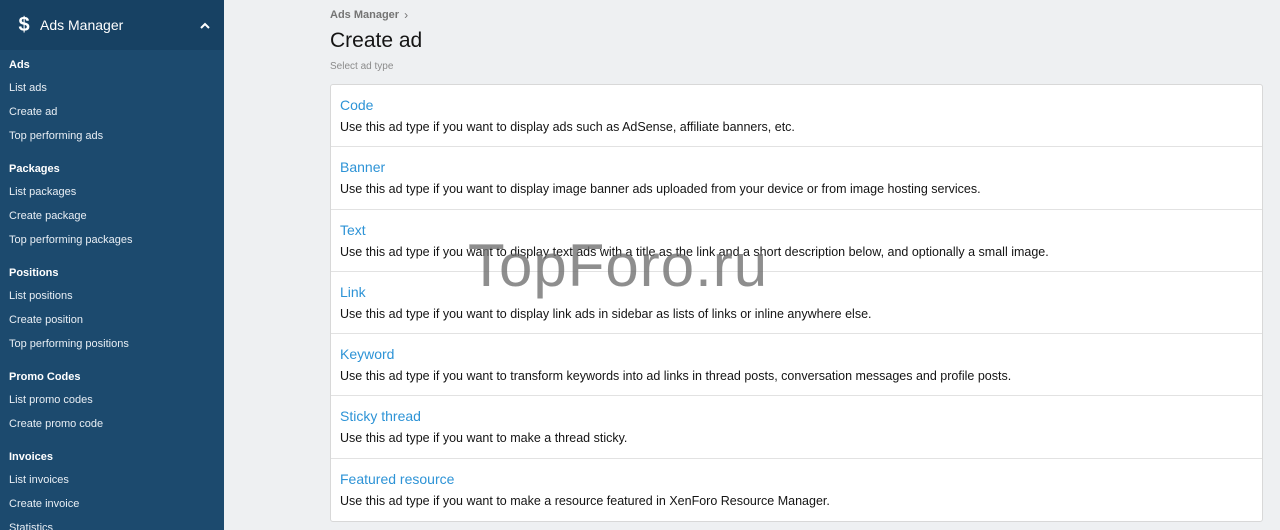 The image size is (1280, 530). What do you see at coordinates (34, 169) in the screenshot?
I see `sidebar-section-title: Packages` at bounding box center [34, 169].